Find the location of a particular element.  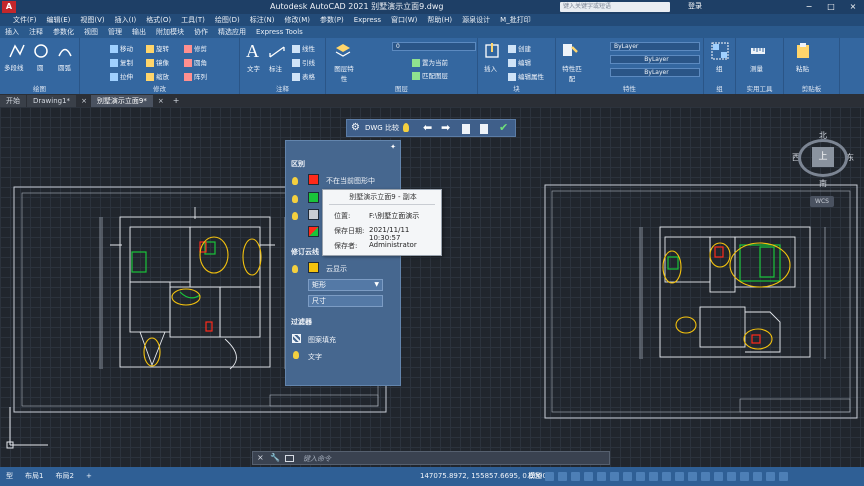

annotation-monitor-icon is located at coordinates (705, 476).